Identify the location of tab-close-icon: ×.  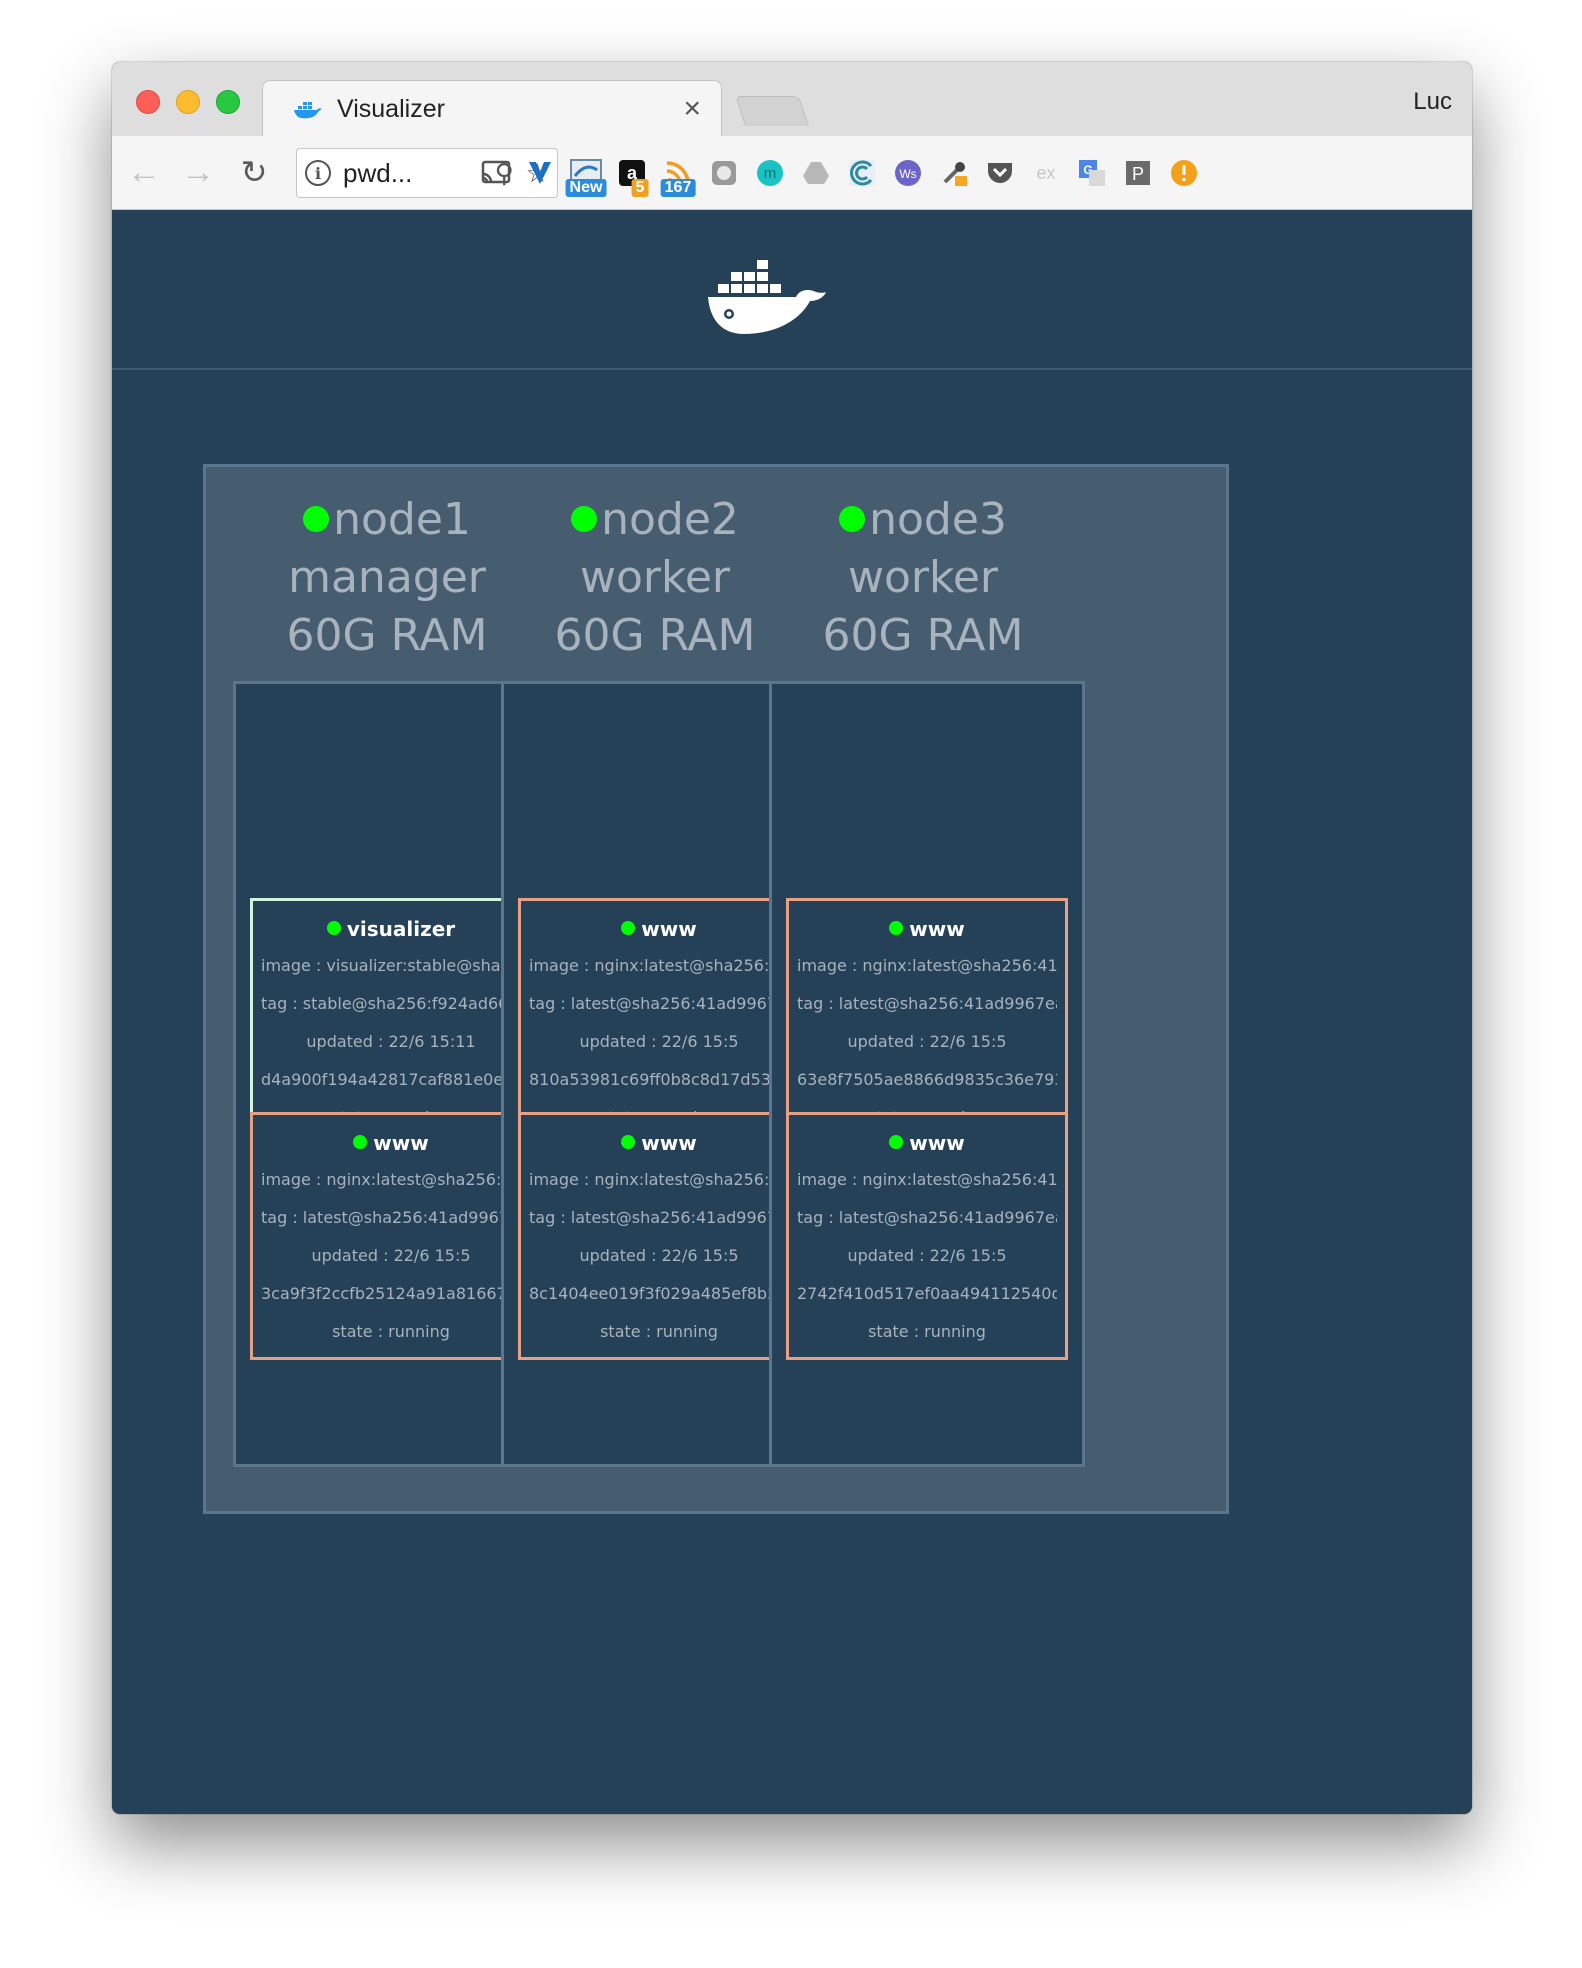
(692, 108).